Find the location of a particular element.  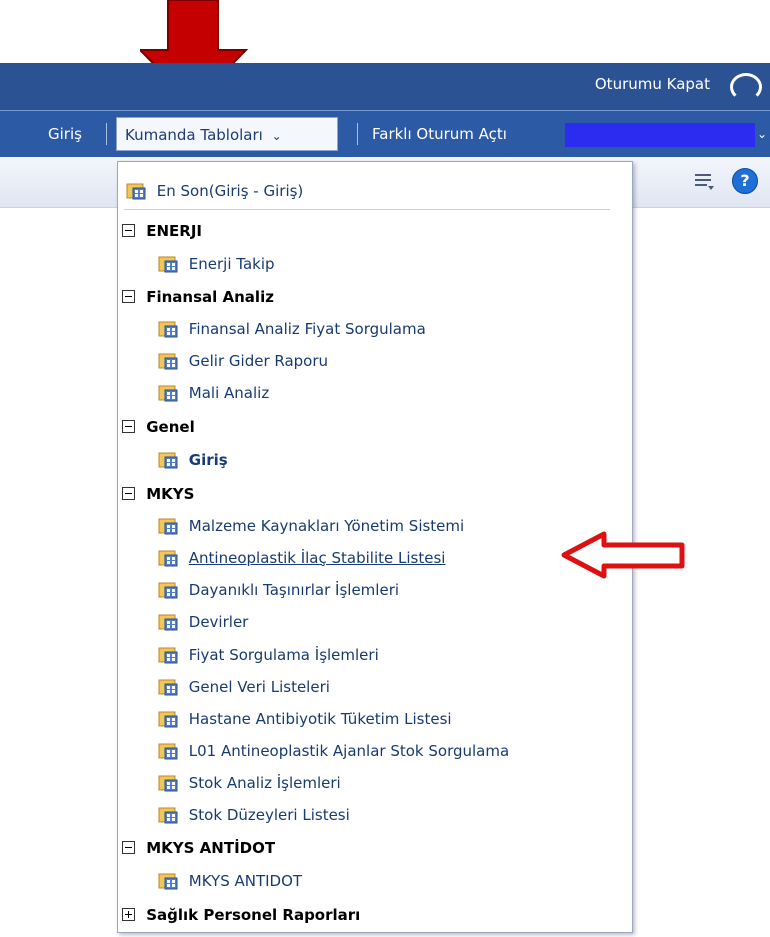

menu-group-mkys: MKYS is located at coordinates (158, 493).